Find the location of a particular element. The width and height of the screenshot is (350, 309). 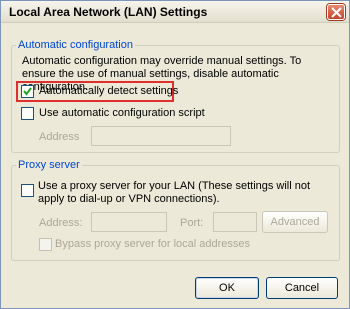

proxy-address-field is located at coordinates (129, 222).